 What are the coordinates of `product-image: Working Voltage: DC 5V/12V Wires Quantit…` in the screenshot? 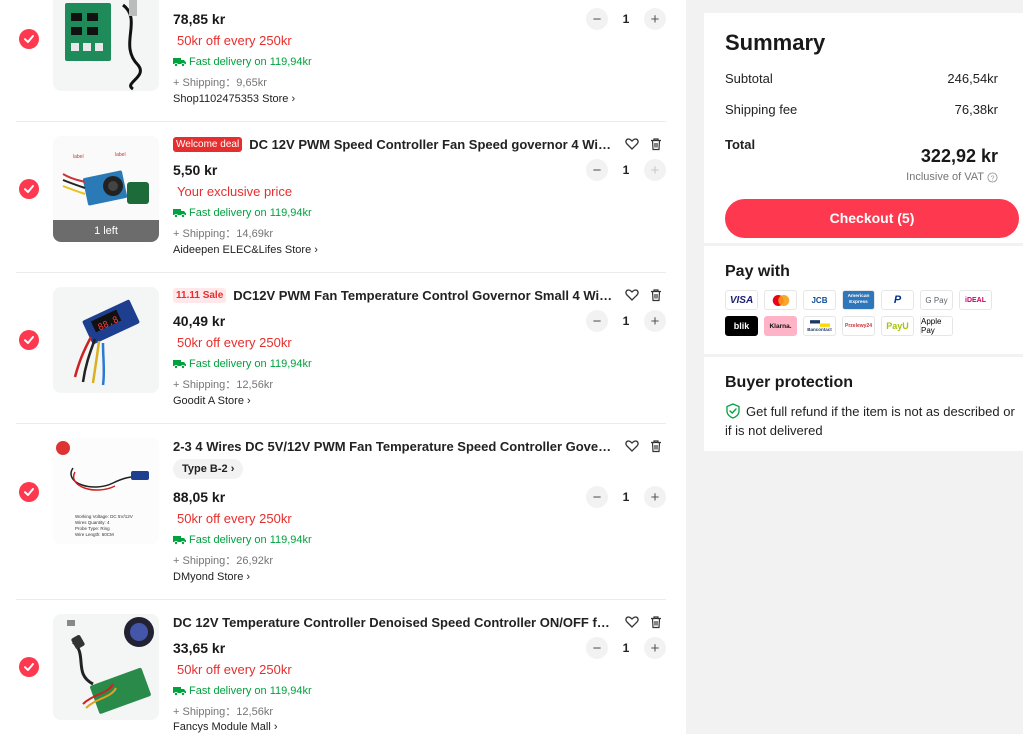 It's located at (106, 491).